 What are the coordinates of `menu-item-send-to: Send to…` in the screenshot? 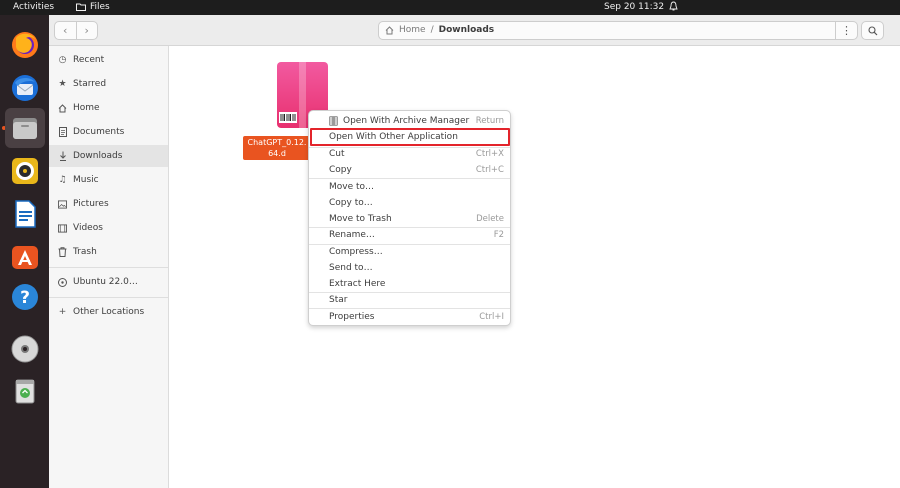 It's located at (409, 268).